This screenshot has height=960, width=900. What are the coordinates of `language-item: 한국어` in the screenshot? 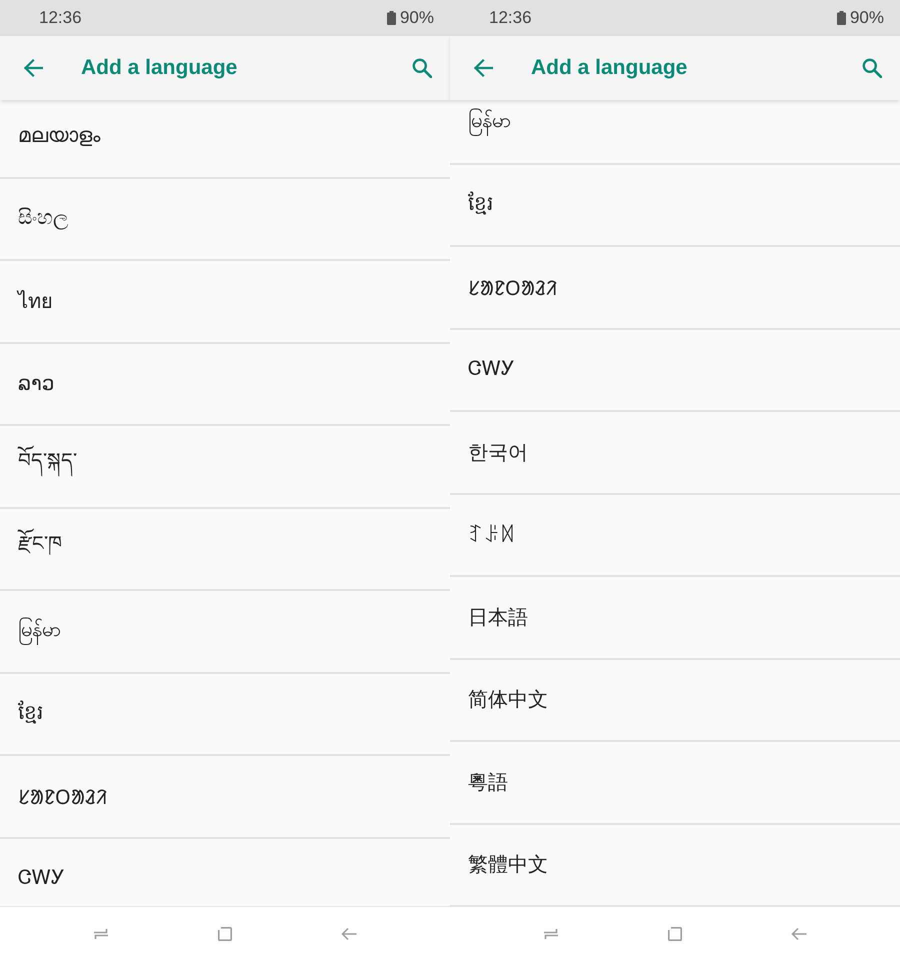 It's located at (675, 453).